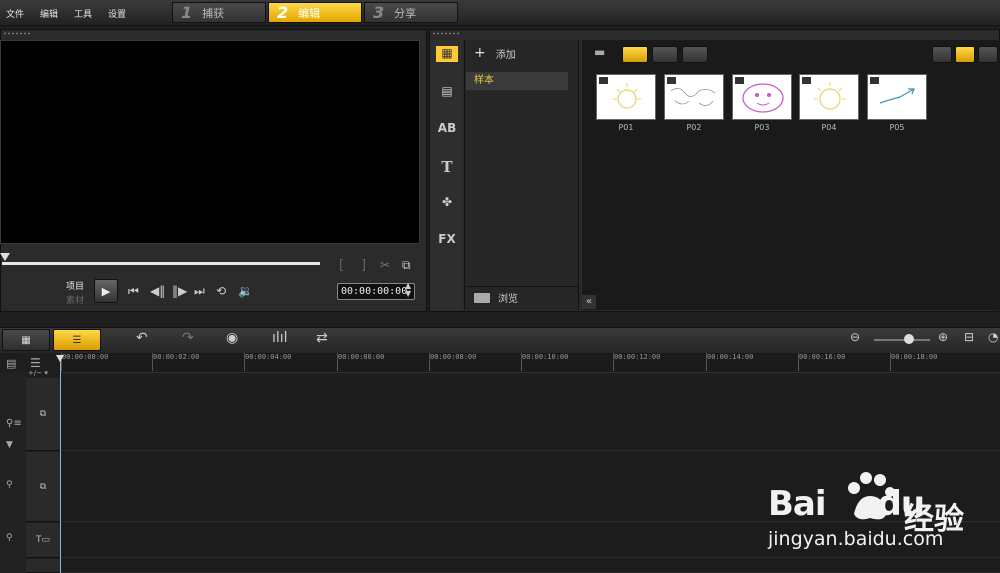  I want to click on options-button, so click(988, 54).